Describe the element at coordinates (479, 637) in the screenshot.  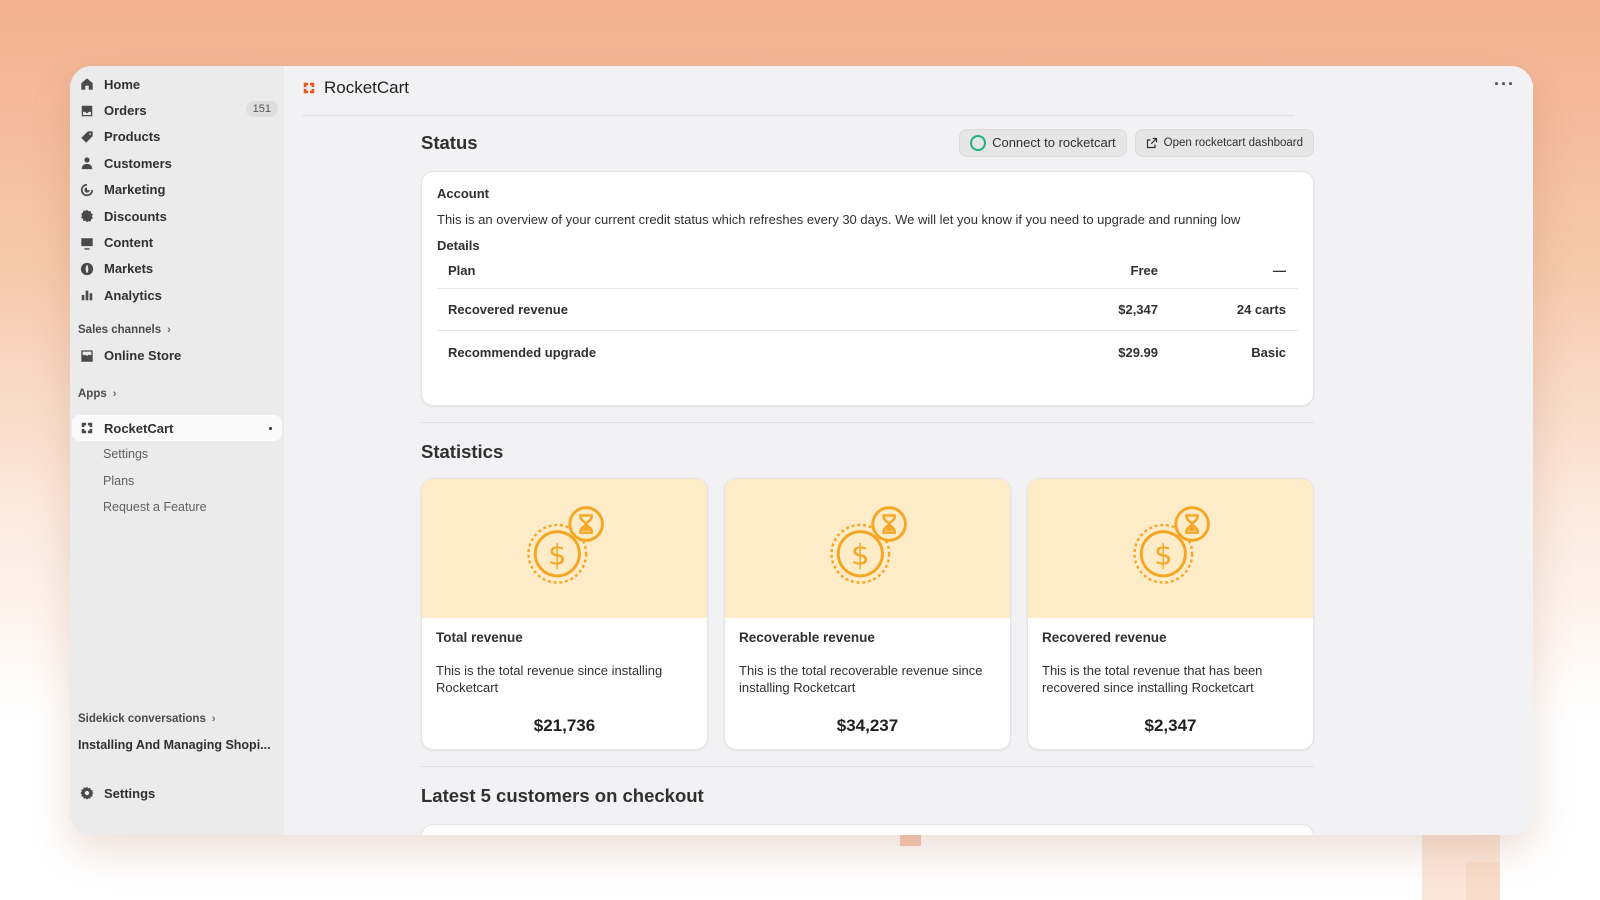
I see `stat-title: Total revenue` at that location.